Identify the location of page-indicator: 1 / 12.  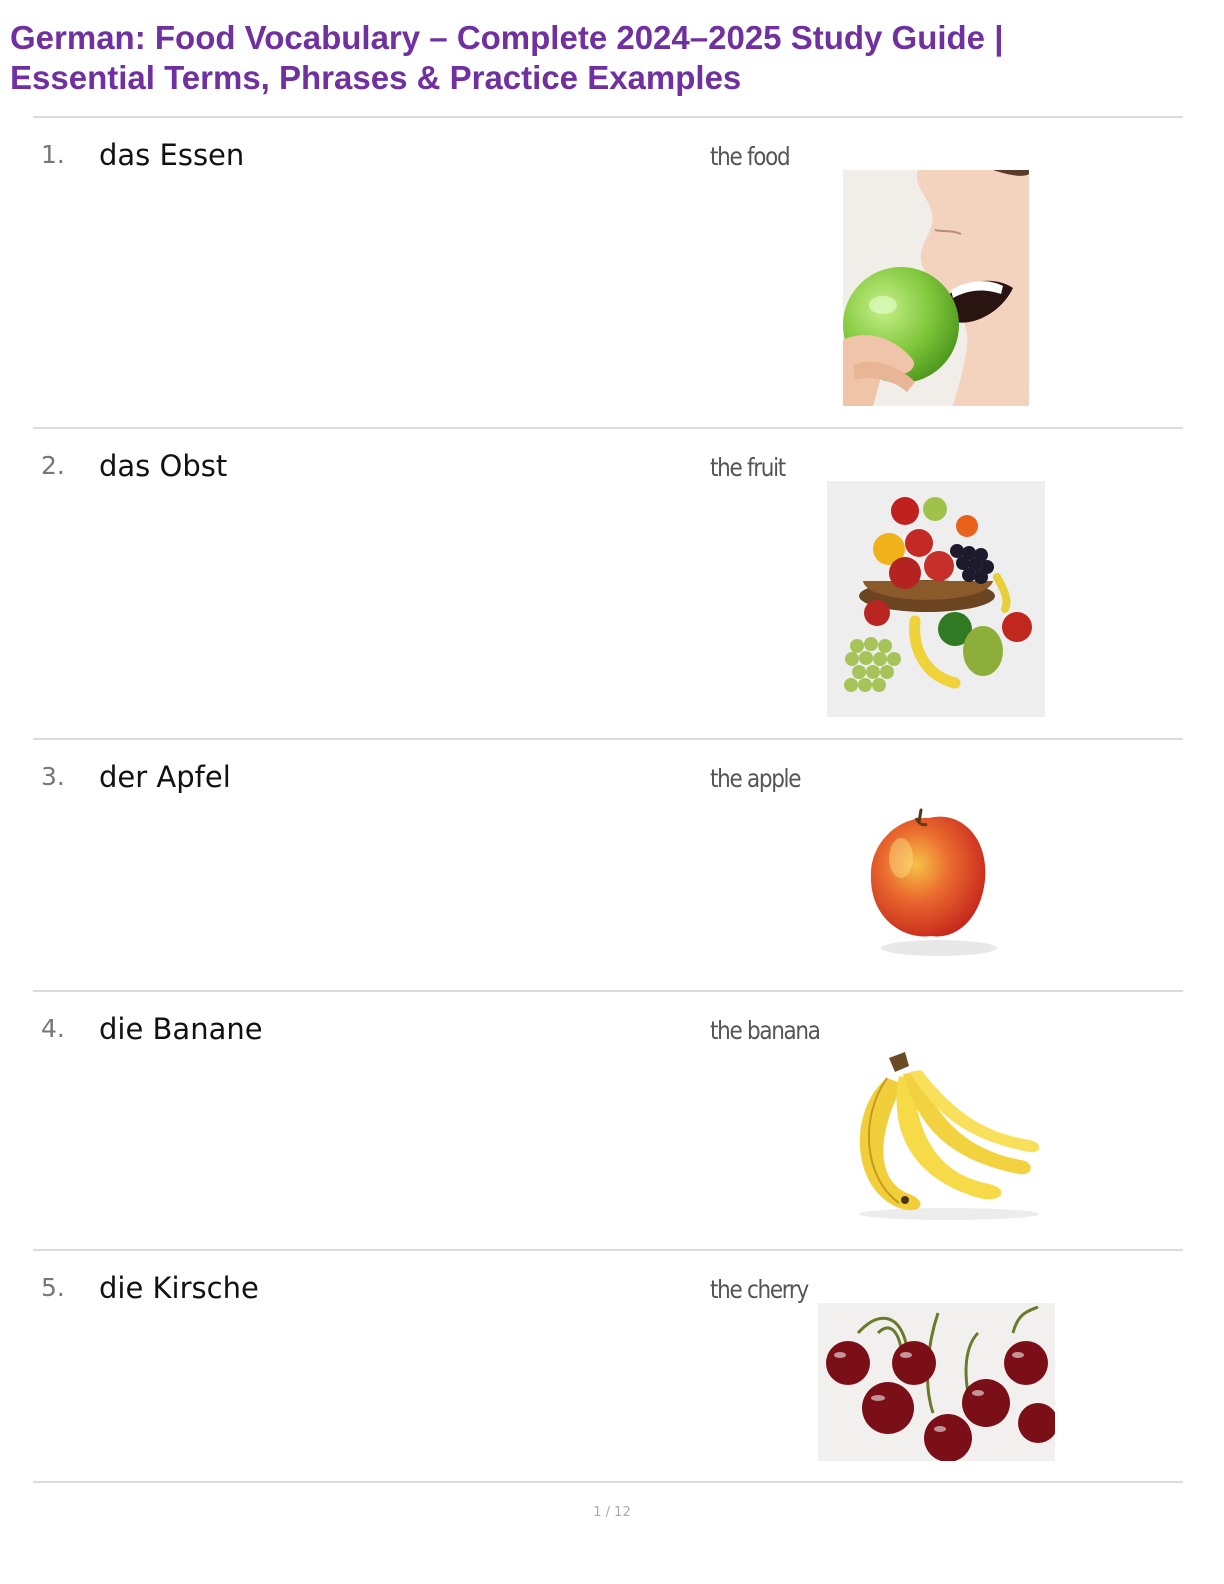
(612, 1512).